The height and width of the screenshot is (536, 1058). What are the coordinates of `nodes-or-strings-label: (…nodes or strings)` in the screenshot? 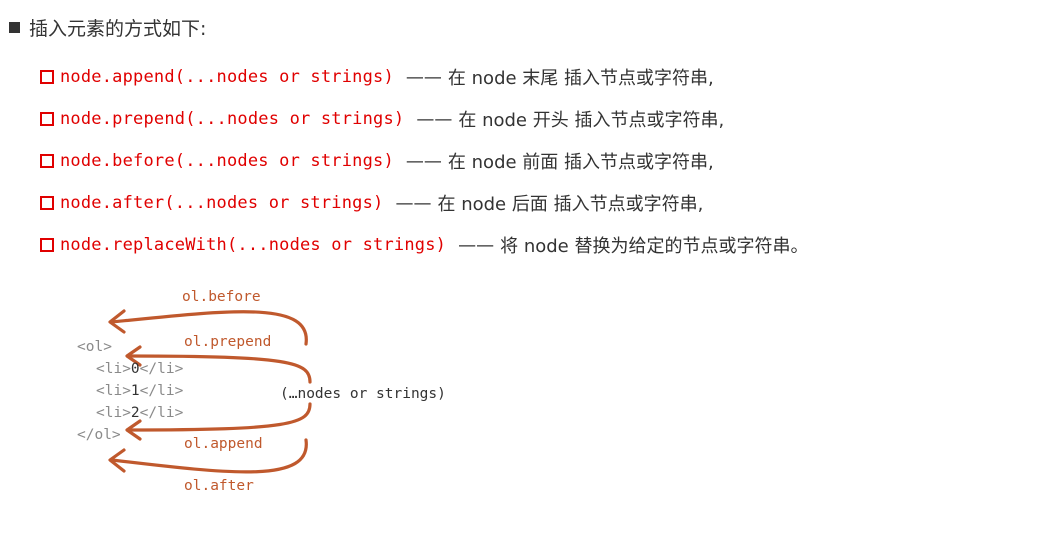 It's located at (363, 394).